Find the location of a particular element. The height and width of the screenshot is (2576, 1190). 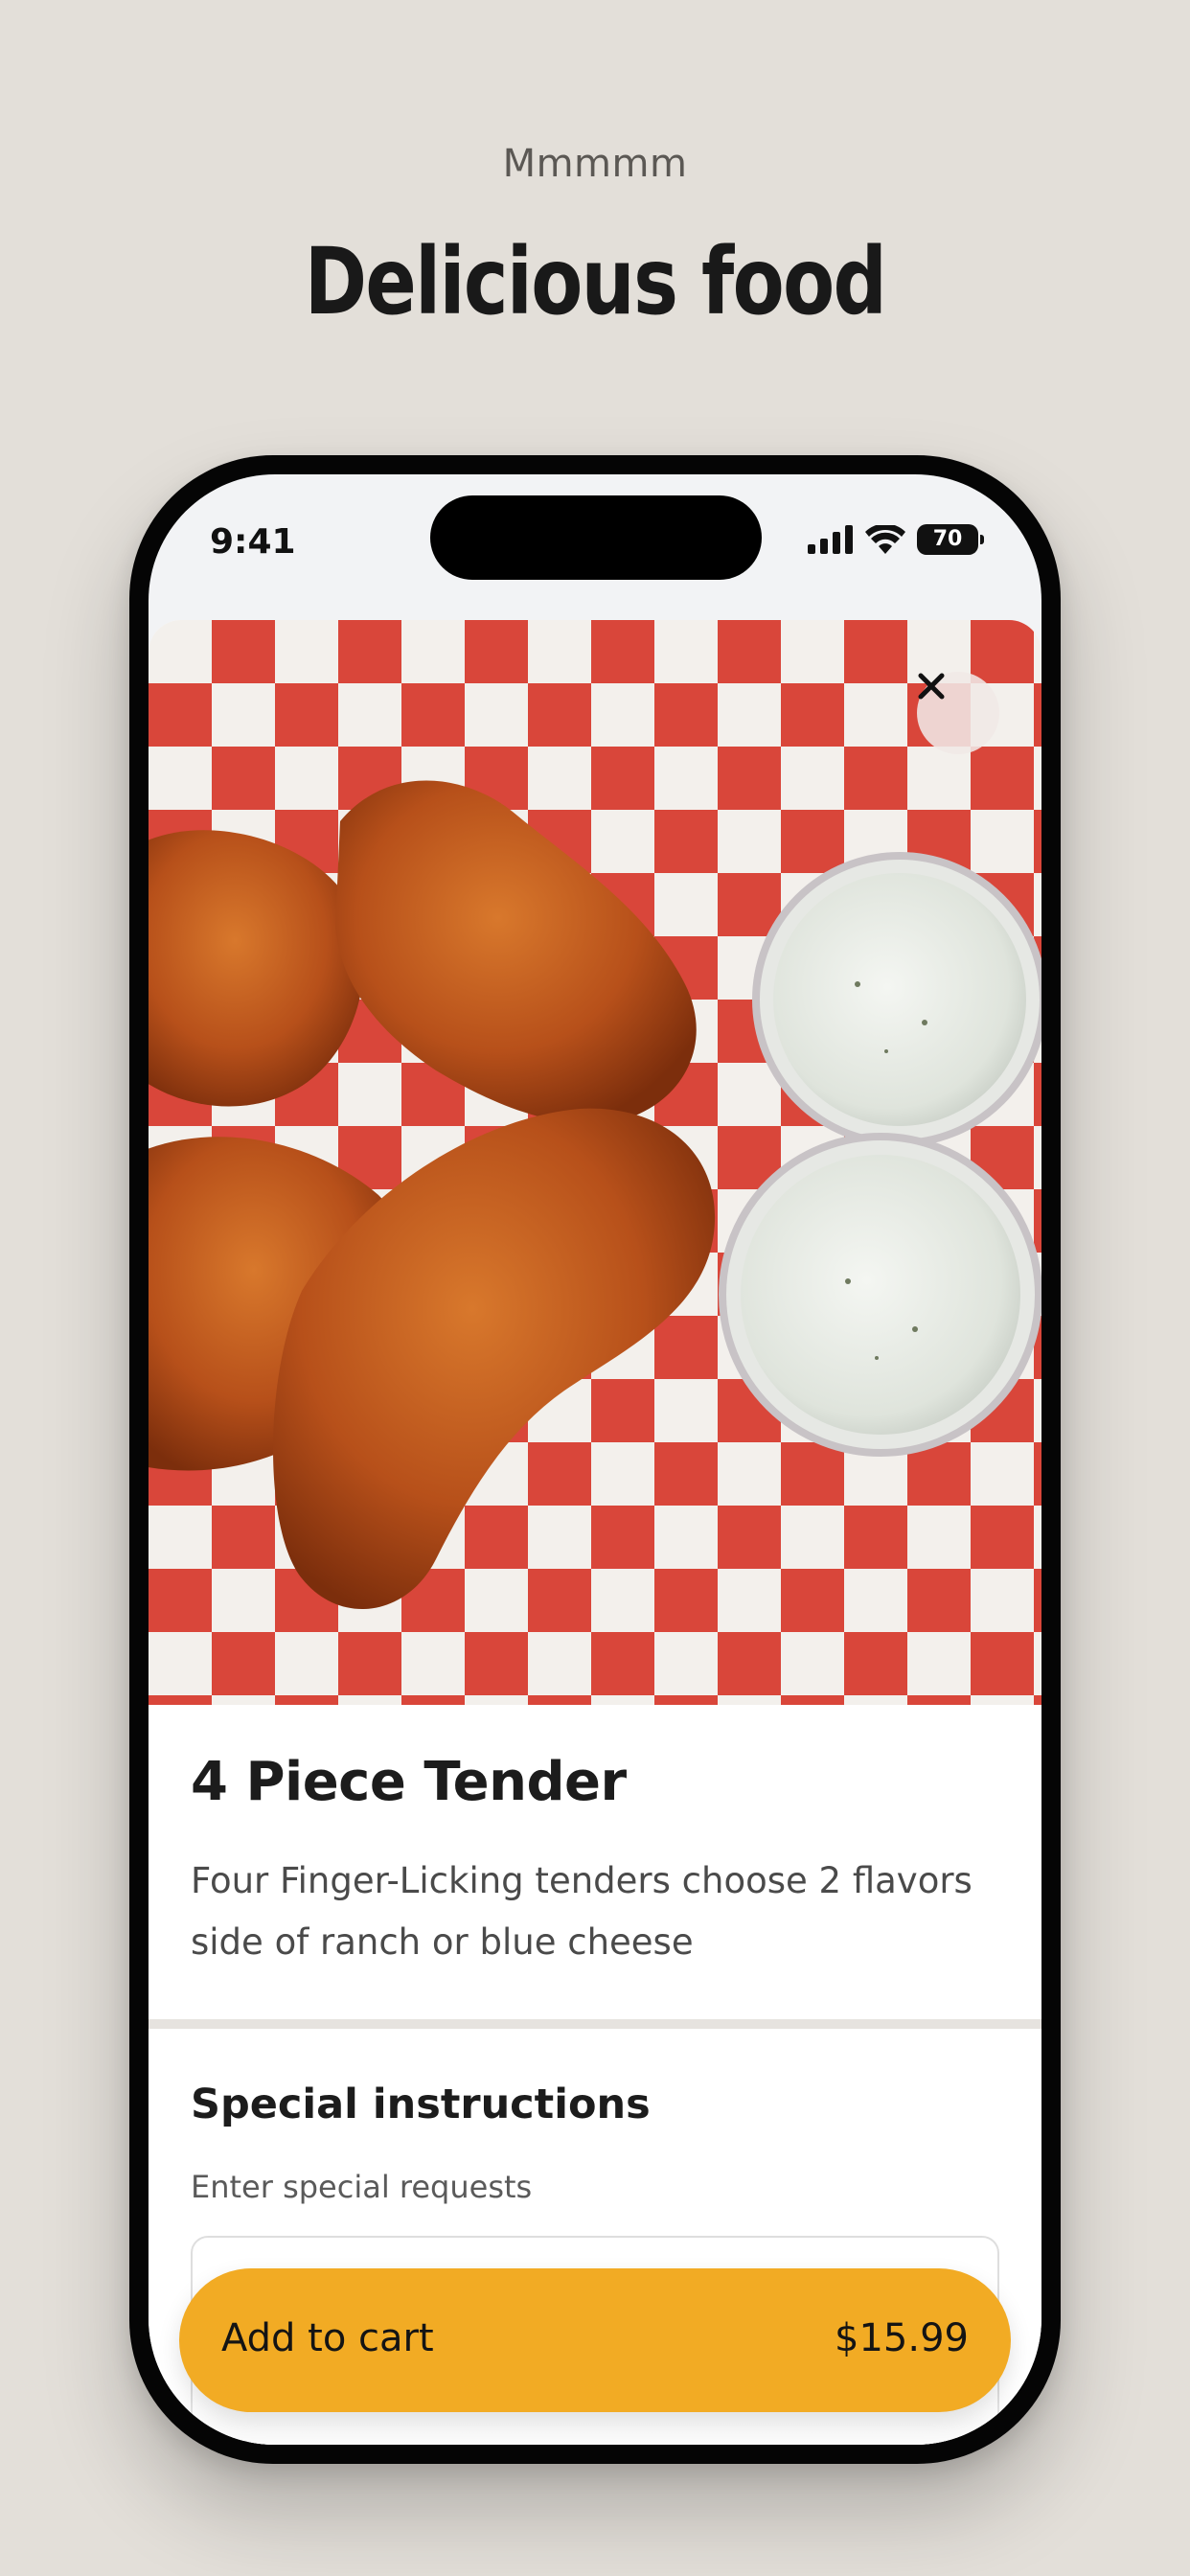

dynamic-island is located at coordinates (596, 537).